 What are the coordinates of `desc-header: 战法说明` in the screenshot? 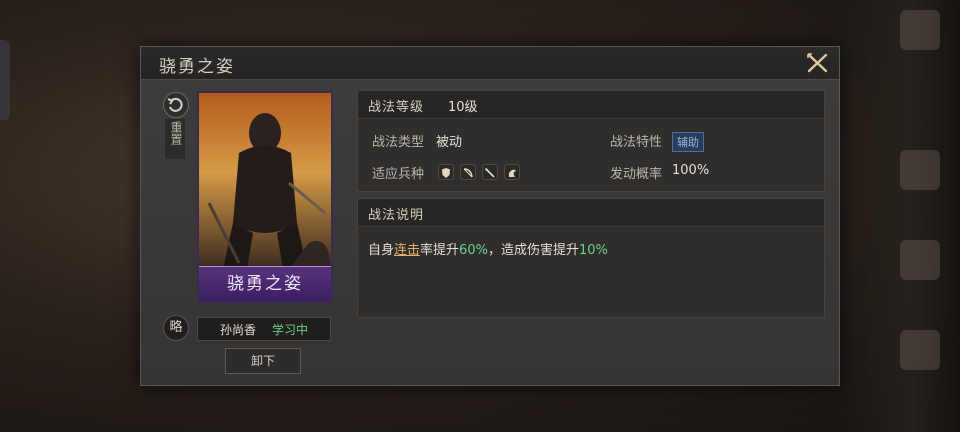 It's located at (591, 213).